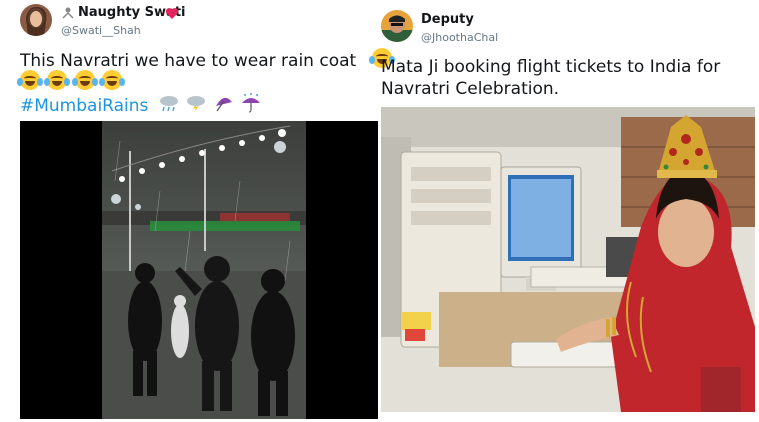 This screenshot has width=759, height=422. What do you see at coordinates (101, 30) in the screenshot?
I see `handle: @Swati__Shah` at bounding box center [101, 30].